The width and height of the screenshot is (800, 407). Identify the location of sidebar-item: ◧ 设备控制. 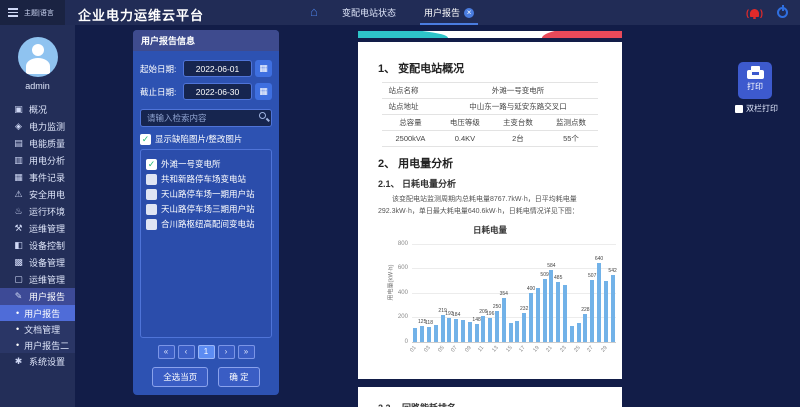
(37, 245).